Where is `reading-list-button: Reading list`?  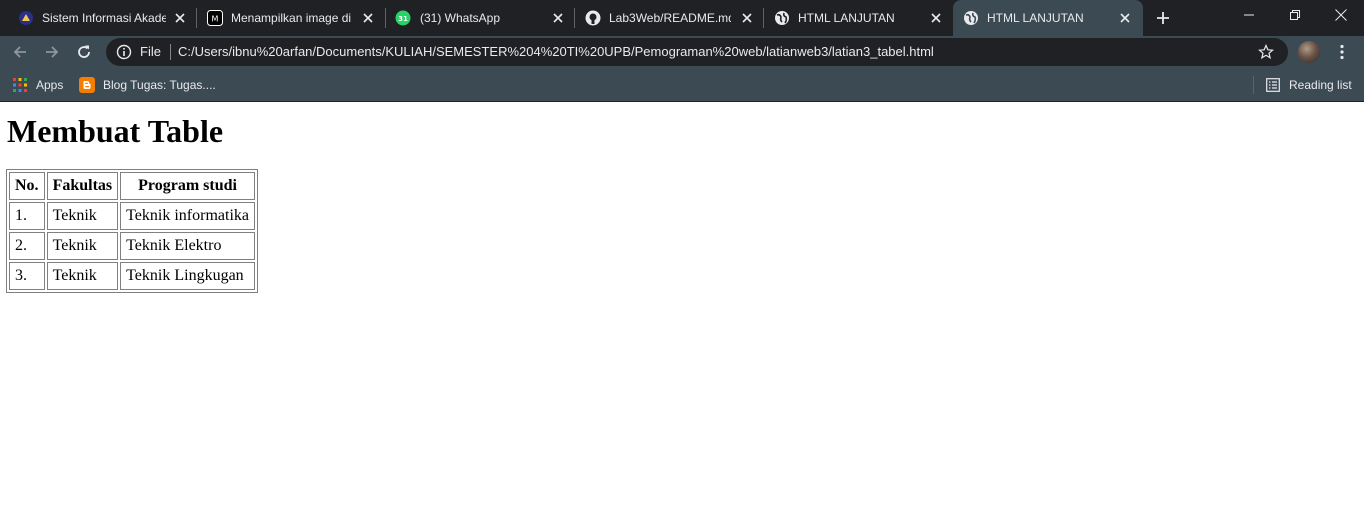
reading-list-button: Reading list is located at coordinates (1308, 85).